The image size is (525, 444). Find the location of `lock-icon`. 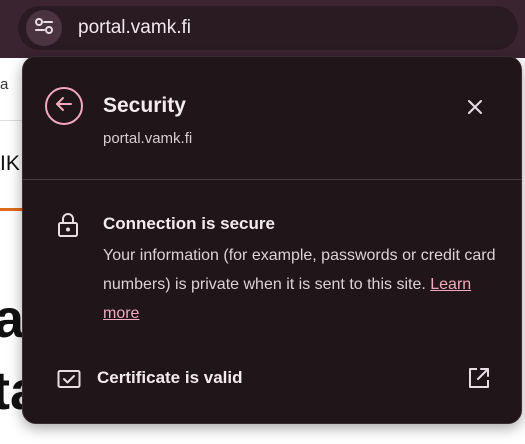

lock-icon is located at coordinates (68, 225).